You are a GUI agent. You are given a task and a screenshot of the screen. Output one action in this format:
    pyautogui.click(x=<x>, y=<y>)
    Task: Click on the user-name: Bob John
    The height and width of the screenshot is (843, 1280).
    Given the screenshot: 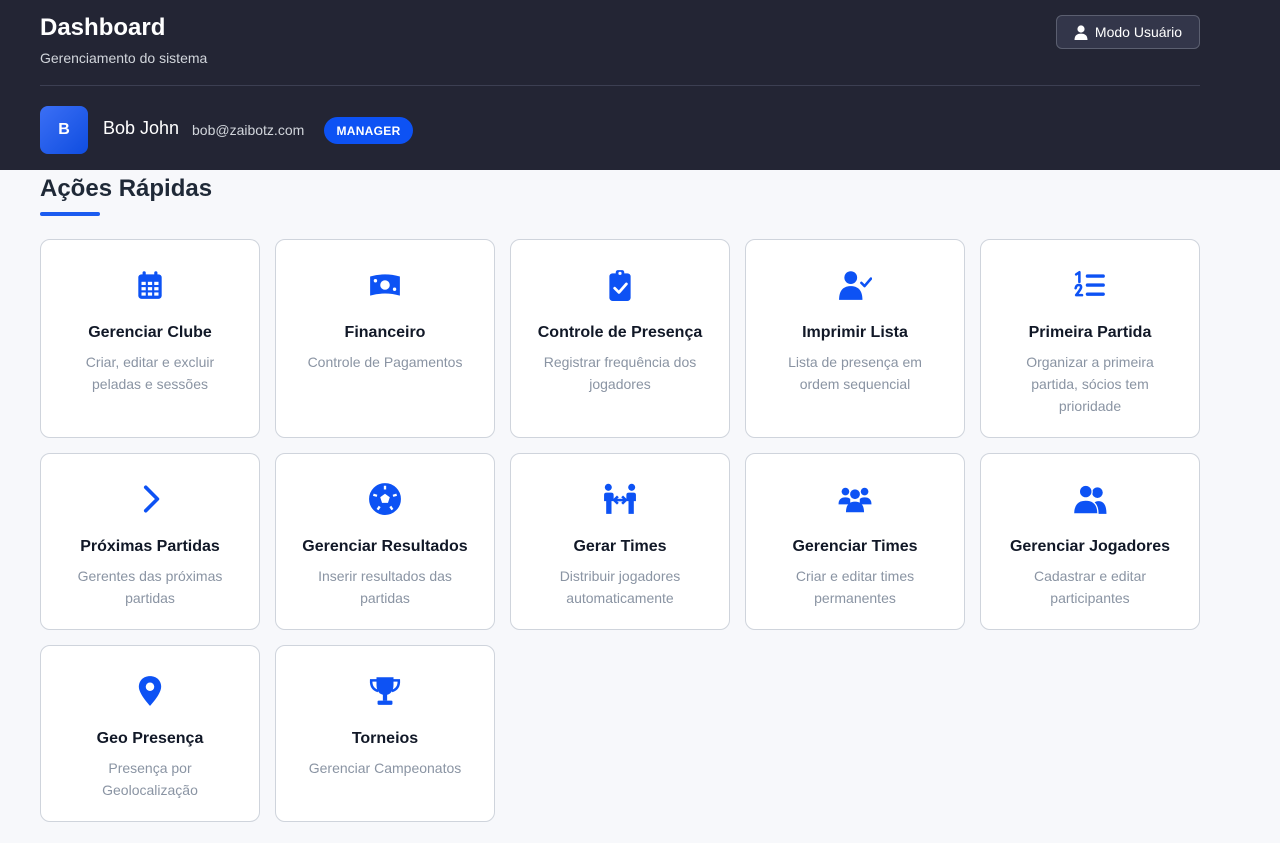 What is the action you would take?
    pyautogui.click(x=141, y=128)
    